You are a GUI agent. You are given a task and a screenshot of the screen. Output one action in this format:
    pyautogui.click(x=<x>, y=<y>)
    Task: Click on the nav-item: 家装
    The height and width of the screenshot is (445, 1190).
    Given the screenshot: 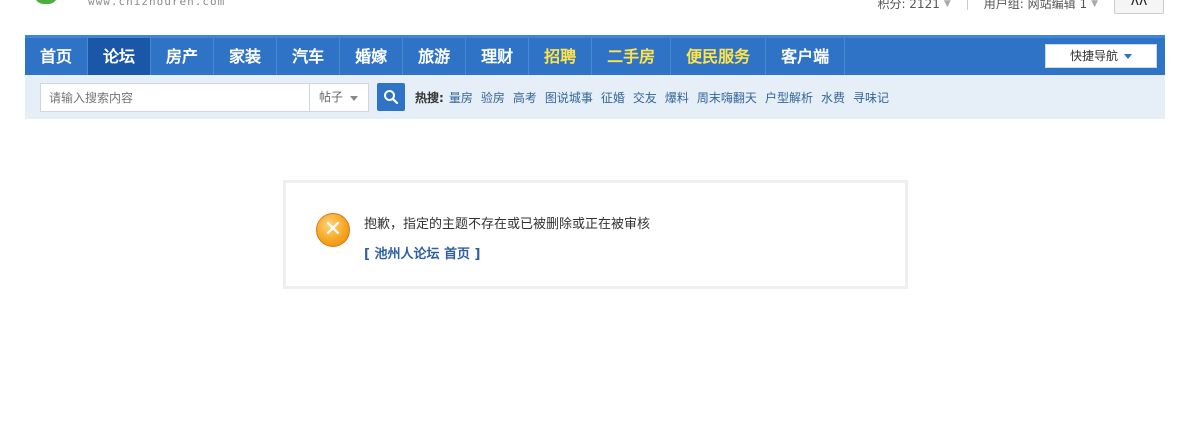 What is the action you would take?
    pyautogui.click(x=246, y=56)
    